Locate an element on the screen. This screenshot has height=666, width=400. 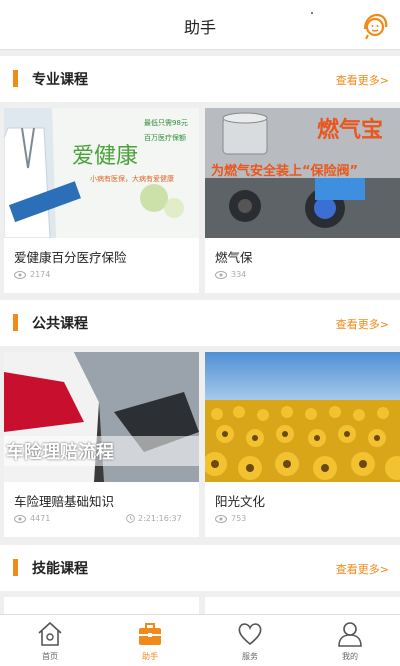
heart-icon is located at coordinates (250, 634).